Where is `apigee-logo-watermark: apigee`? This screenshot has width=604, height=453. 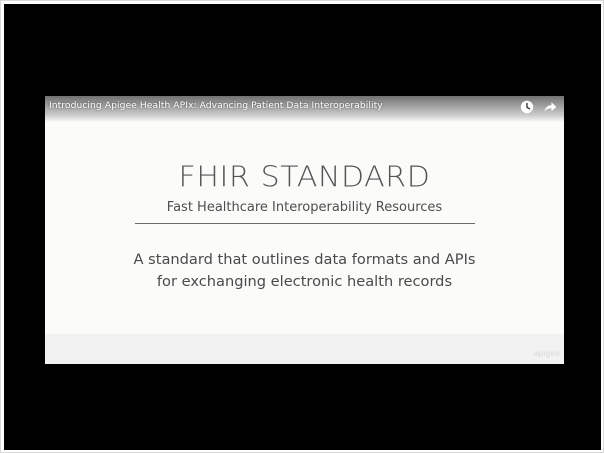
apigee-logo-watermark: apigee is located at coordinates (546, 353).